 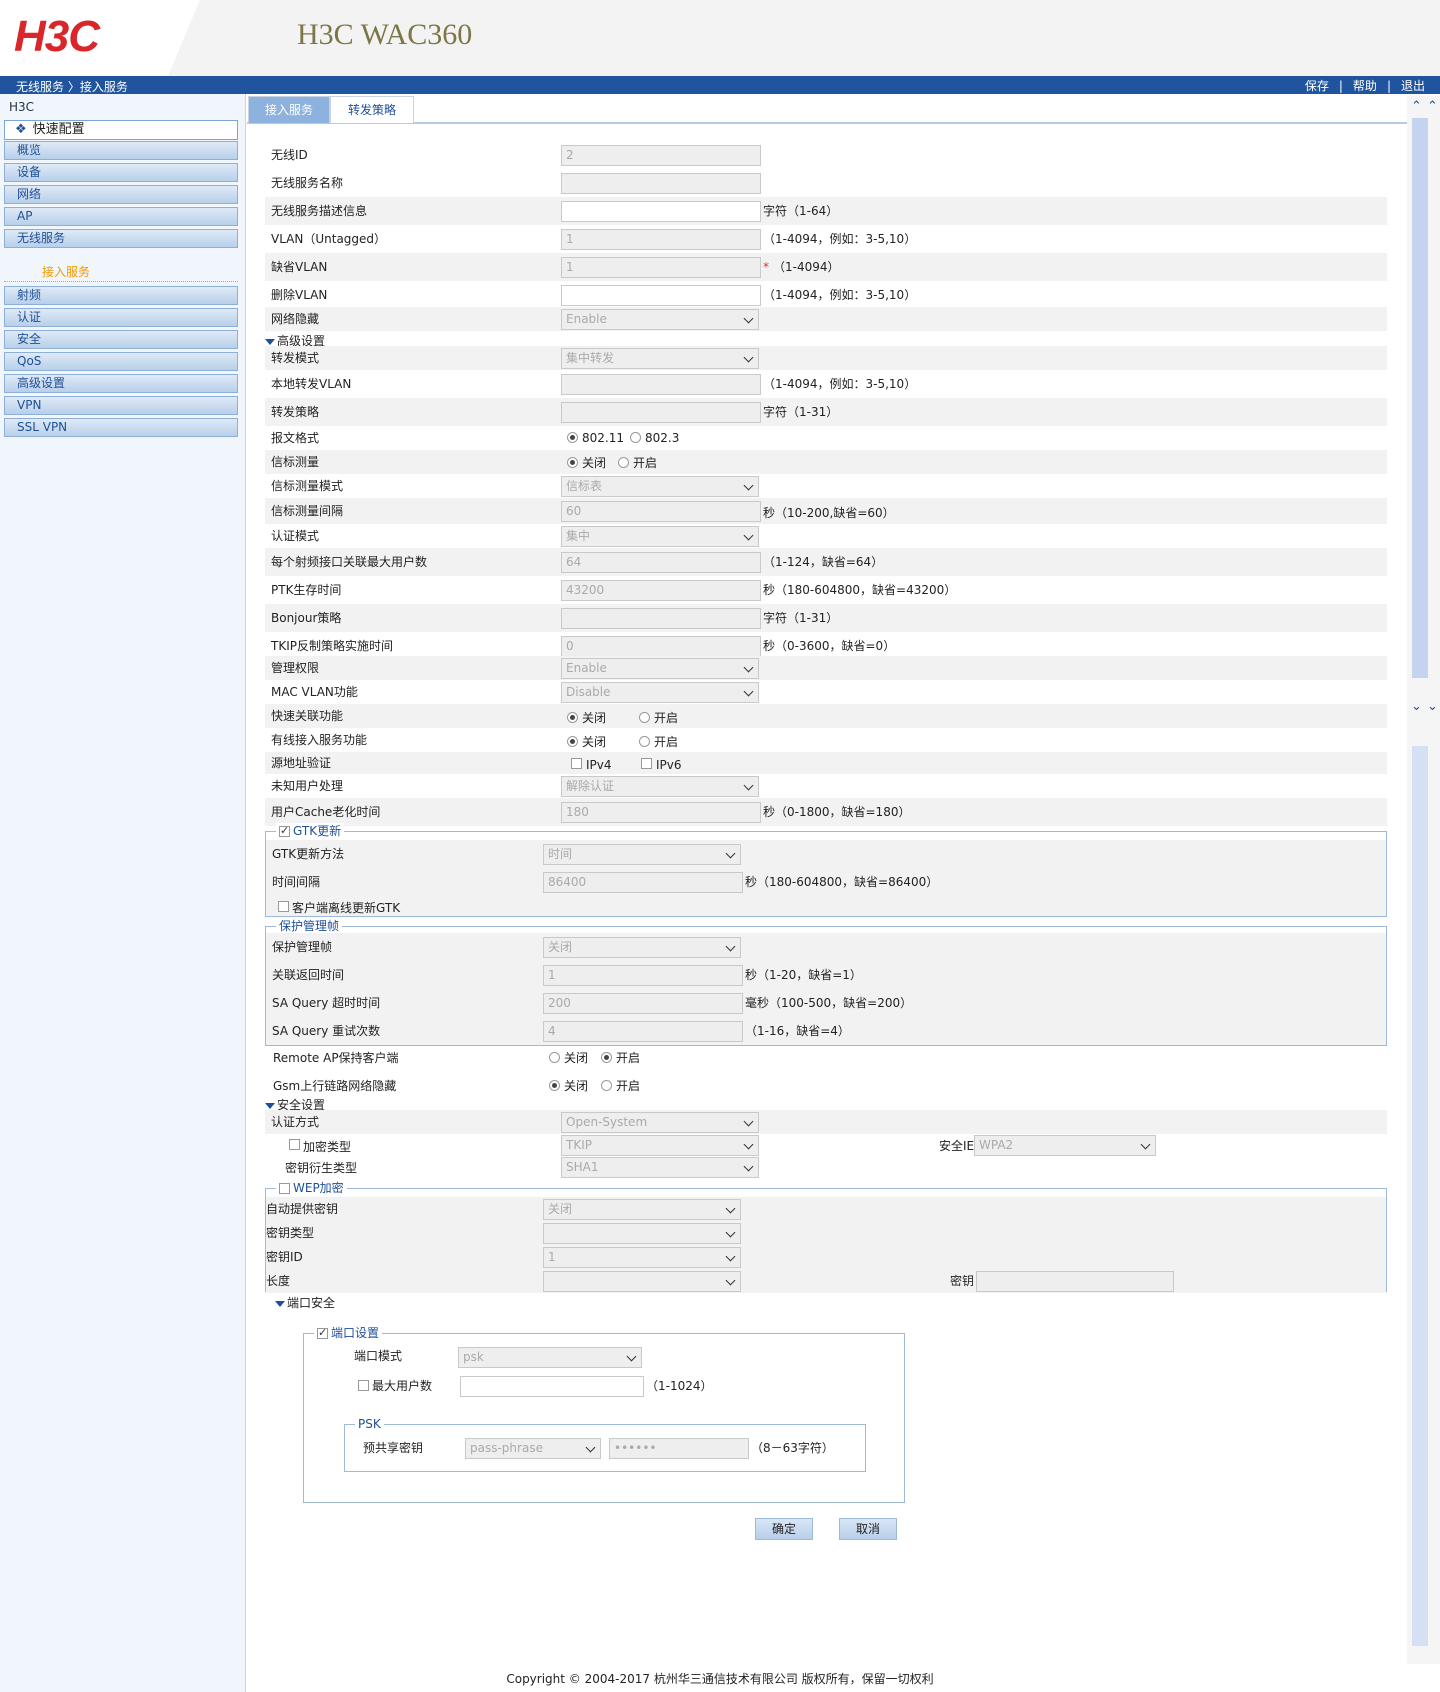 What do you see at coordinates (372, 109) in the screenshot?
I see `tab-forward-policy: 转发策略` at bounding box center [372, 109].